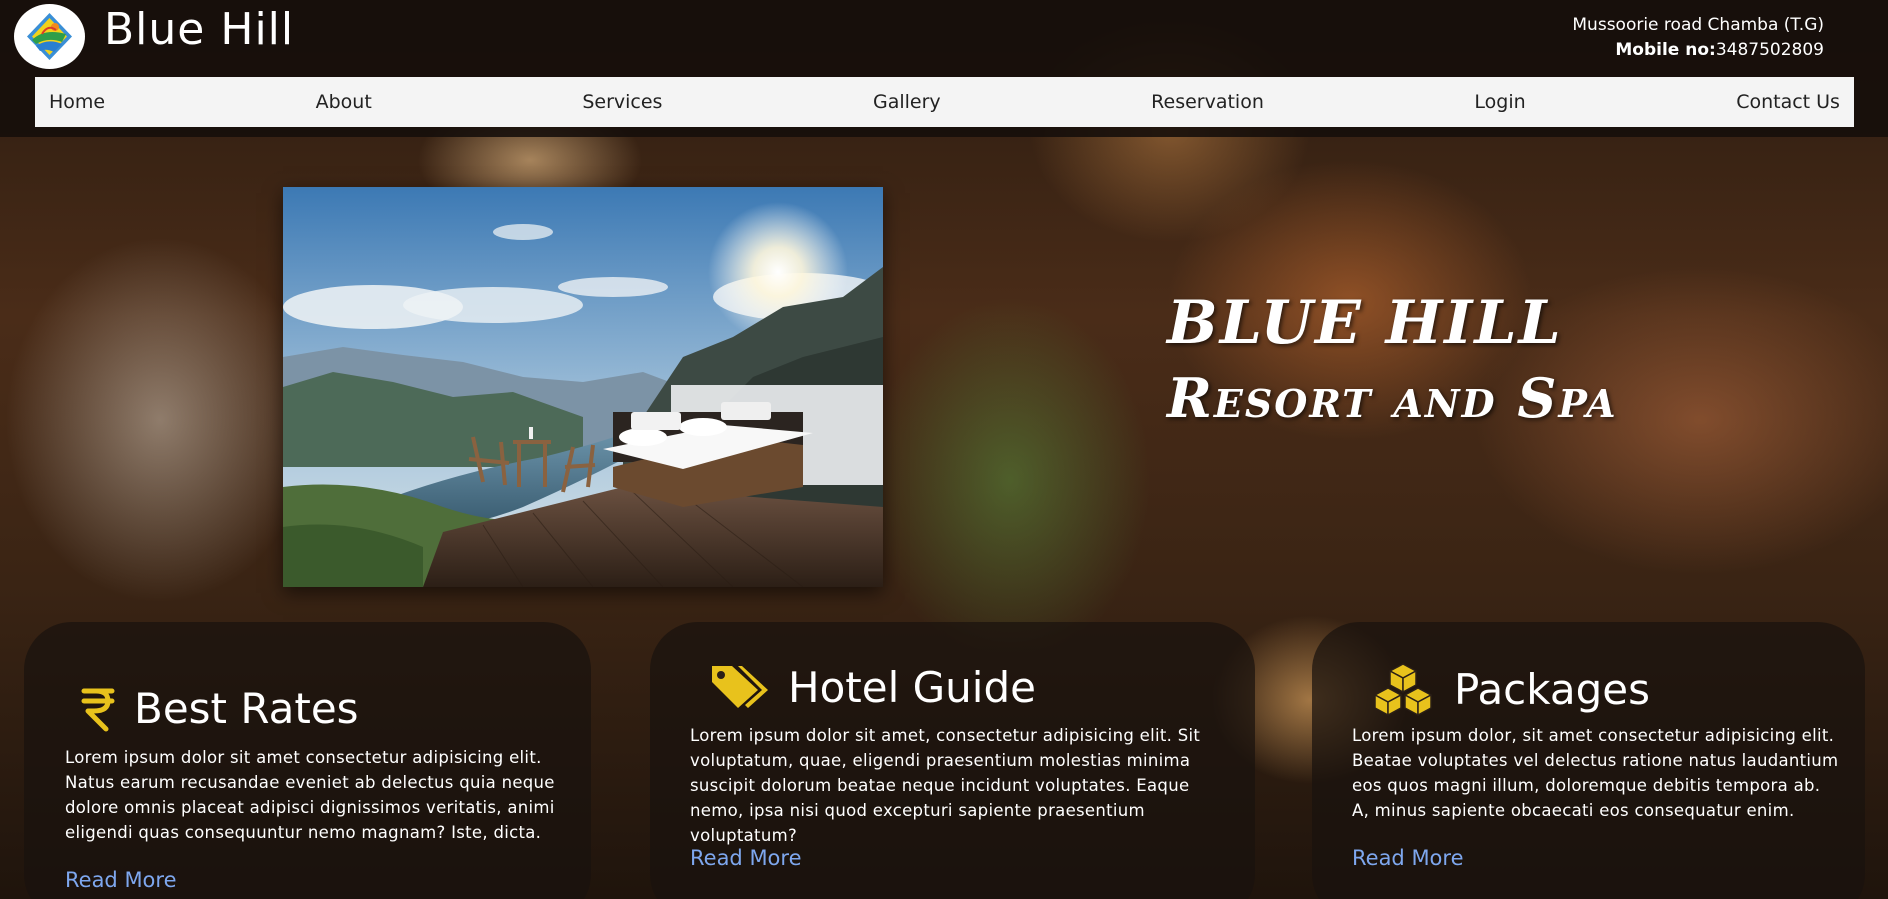  Describe the element at coordinates (907, 102) in the screenshot. I see `nav-gallery: Gallery` at that location.